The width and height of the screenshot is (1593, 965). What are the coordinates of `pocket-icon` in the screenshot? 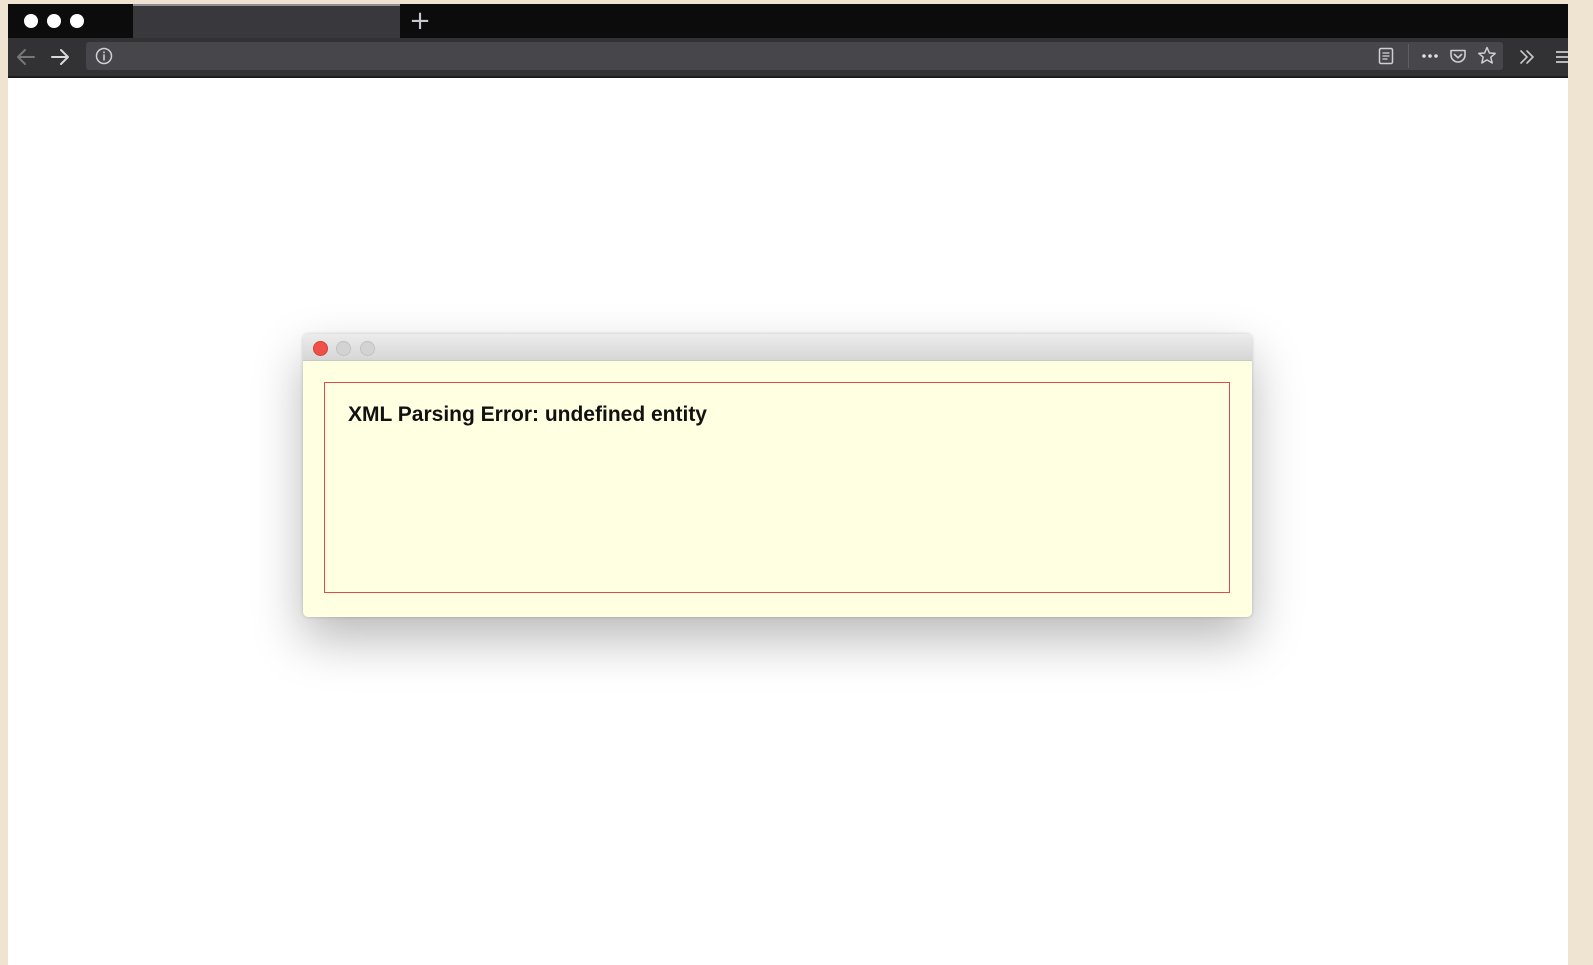 It's located at (1458, 56).